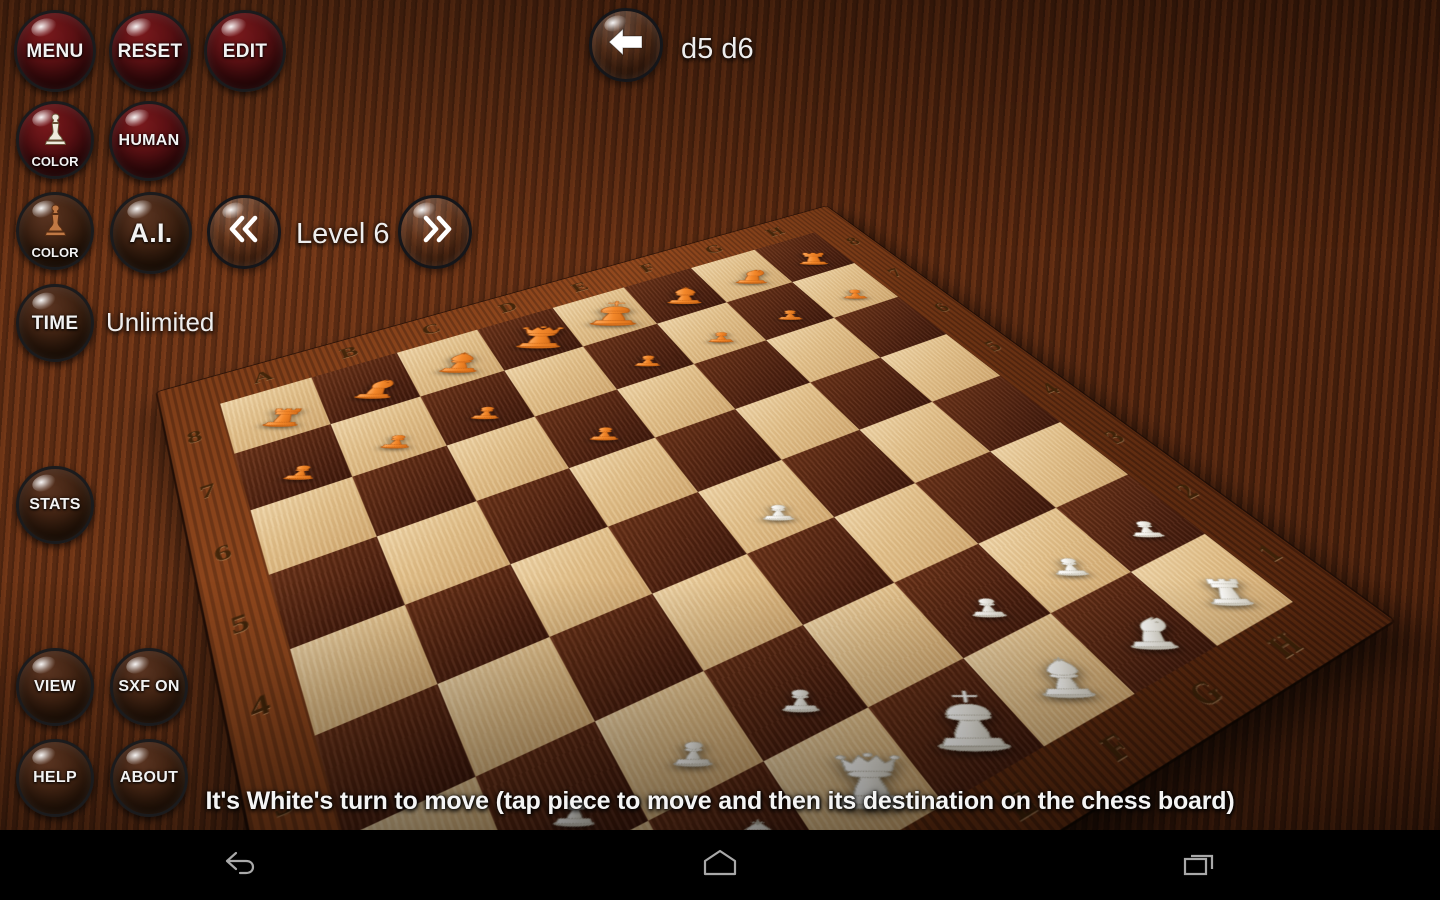 Image resolution: width=1440 pixels, height=900 pixels. What do you see at coordinates (579, 287) in the screenshot?
I see `board-file-label: E` at bounding box center [579, 287].